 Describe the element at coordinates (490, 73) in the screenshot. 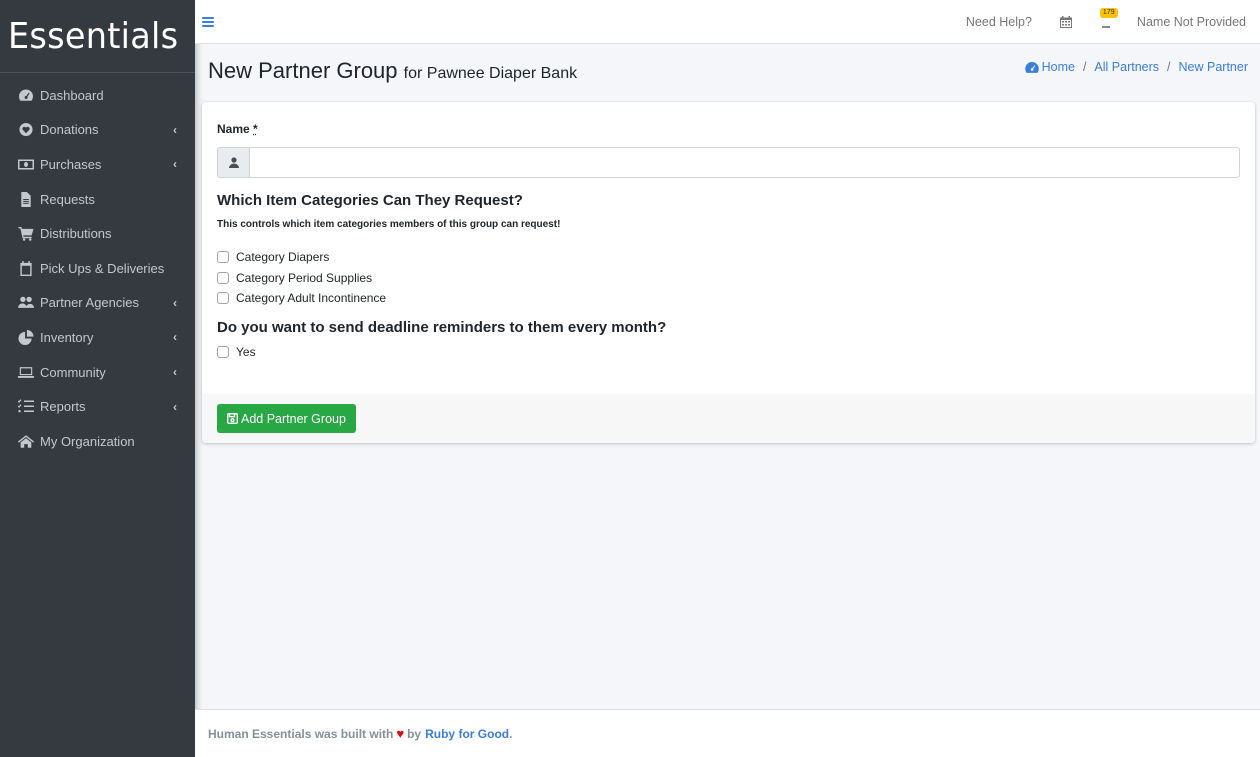

I see `page-subtitle: for Pawnee Diaper Bank` at that location.